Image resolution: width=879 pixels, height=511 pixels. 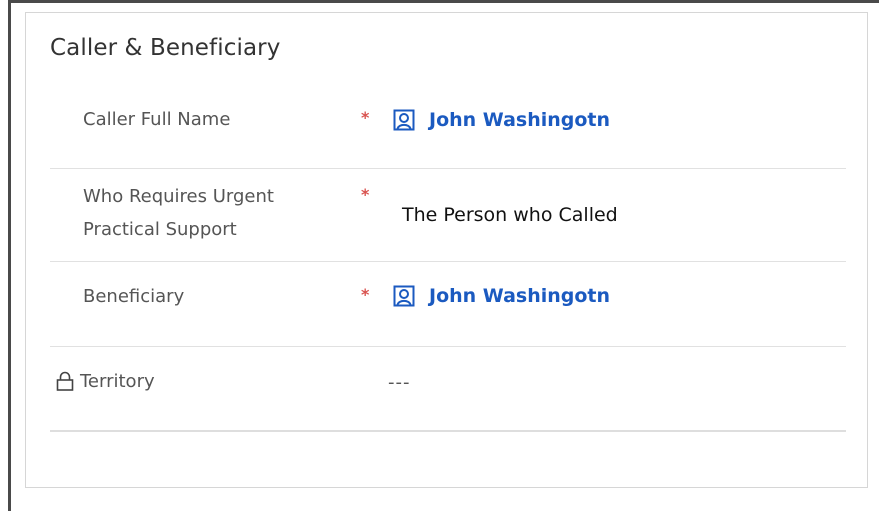 I want to click on caller-full-name-label: Caller Full Name, so click(x=157, y=119).